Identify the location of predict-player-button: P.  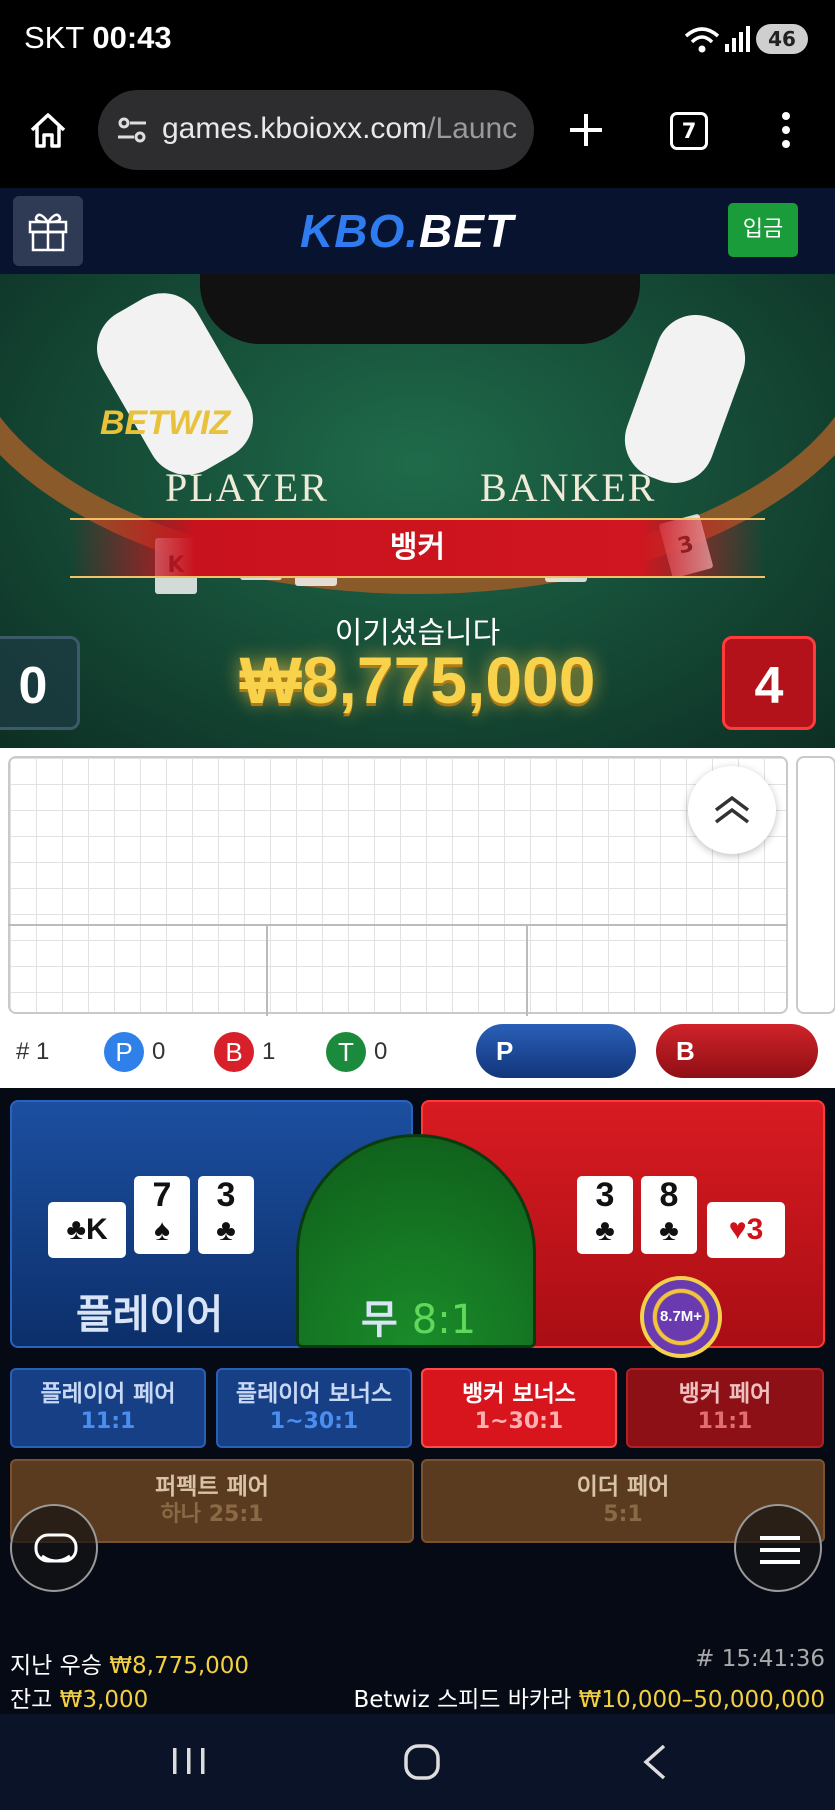
(556, 1051).